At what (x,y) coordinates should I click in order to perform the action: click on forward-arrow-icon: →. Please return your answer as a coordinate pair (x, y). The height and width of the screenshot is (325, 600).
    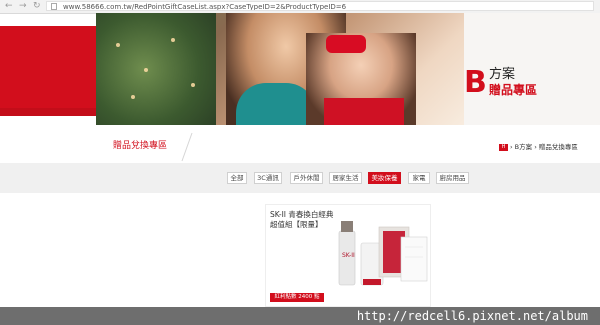
    Looking at the image, I should click on (23, 6).